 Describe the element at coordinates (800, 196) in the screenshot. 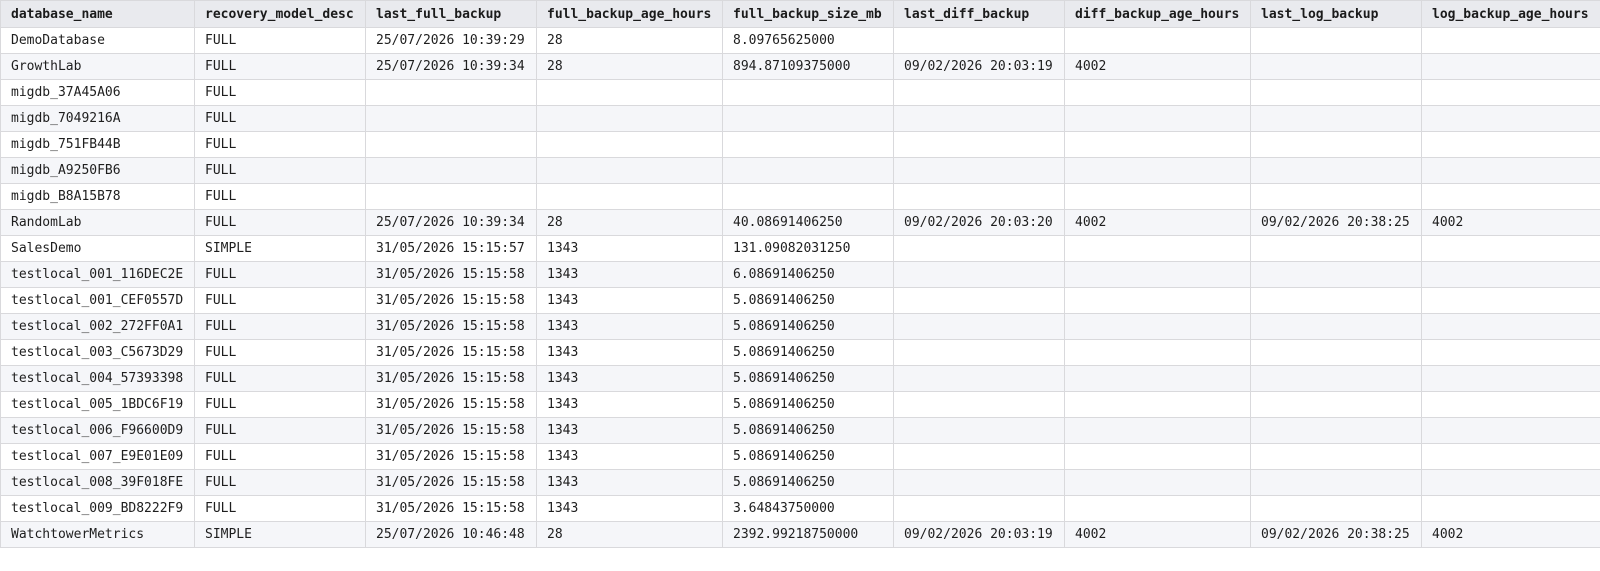

I see `table-row: migdb_B8A15B78 FULL` at that location.